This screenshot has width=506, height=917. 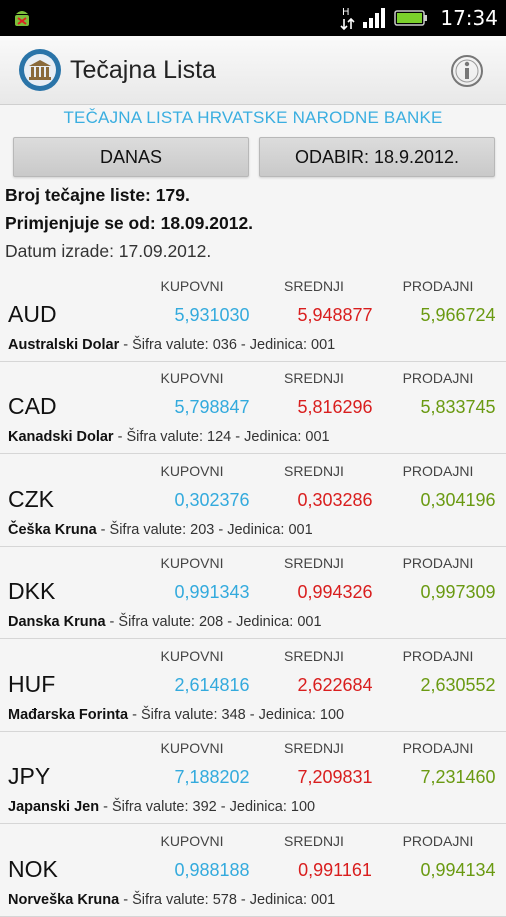 What do you see at coordinates (129, 223) in the screenshot?
I see `valid-from: Primjenjuje se od: 18.09.2012.` at bounding box center [129, 223].